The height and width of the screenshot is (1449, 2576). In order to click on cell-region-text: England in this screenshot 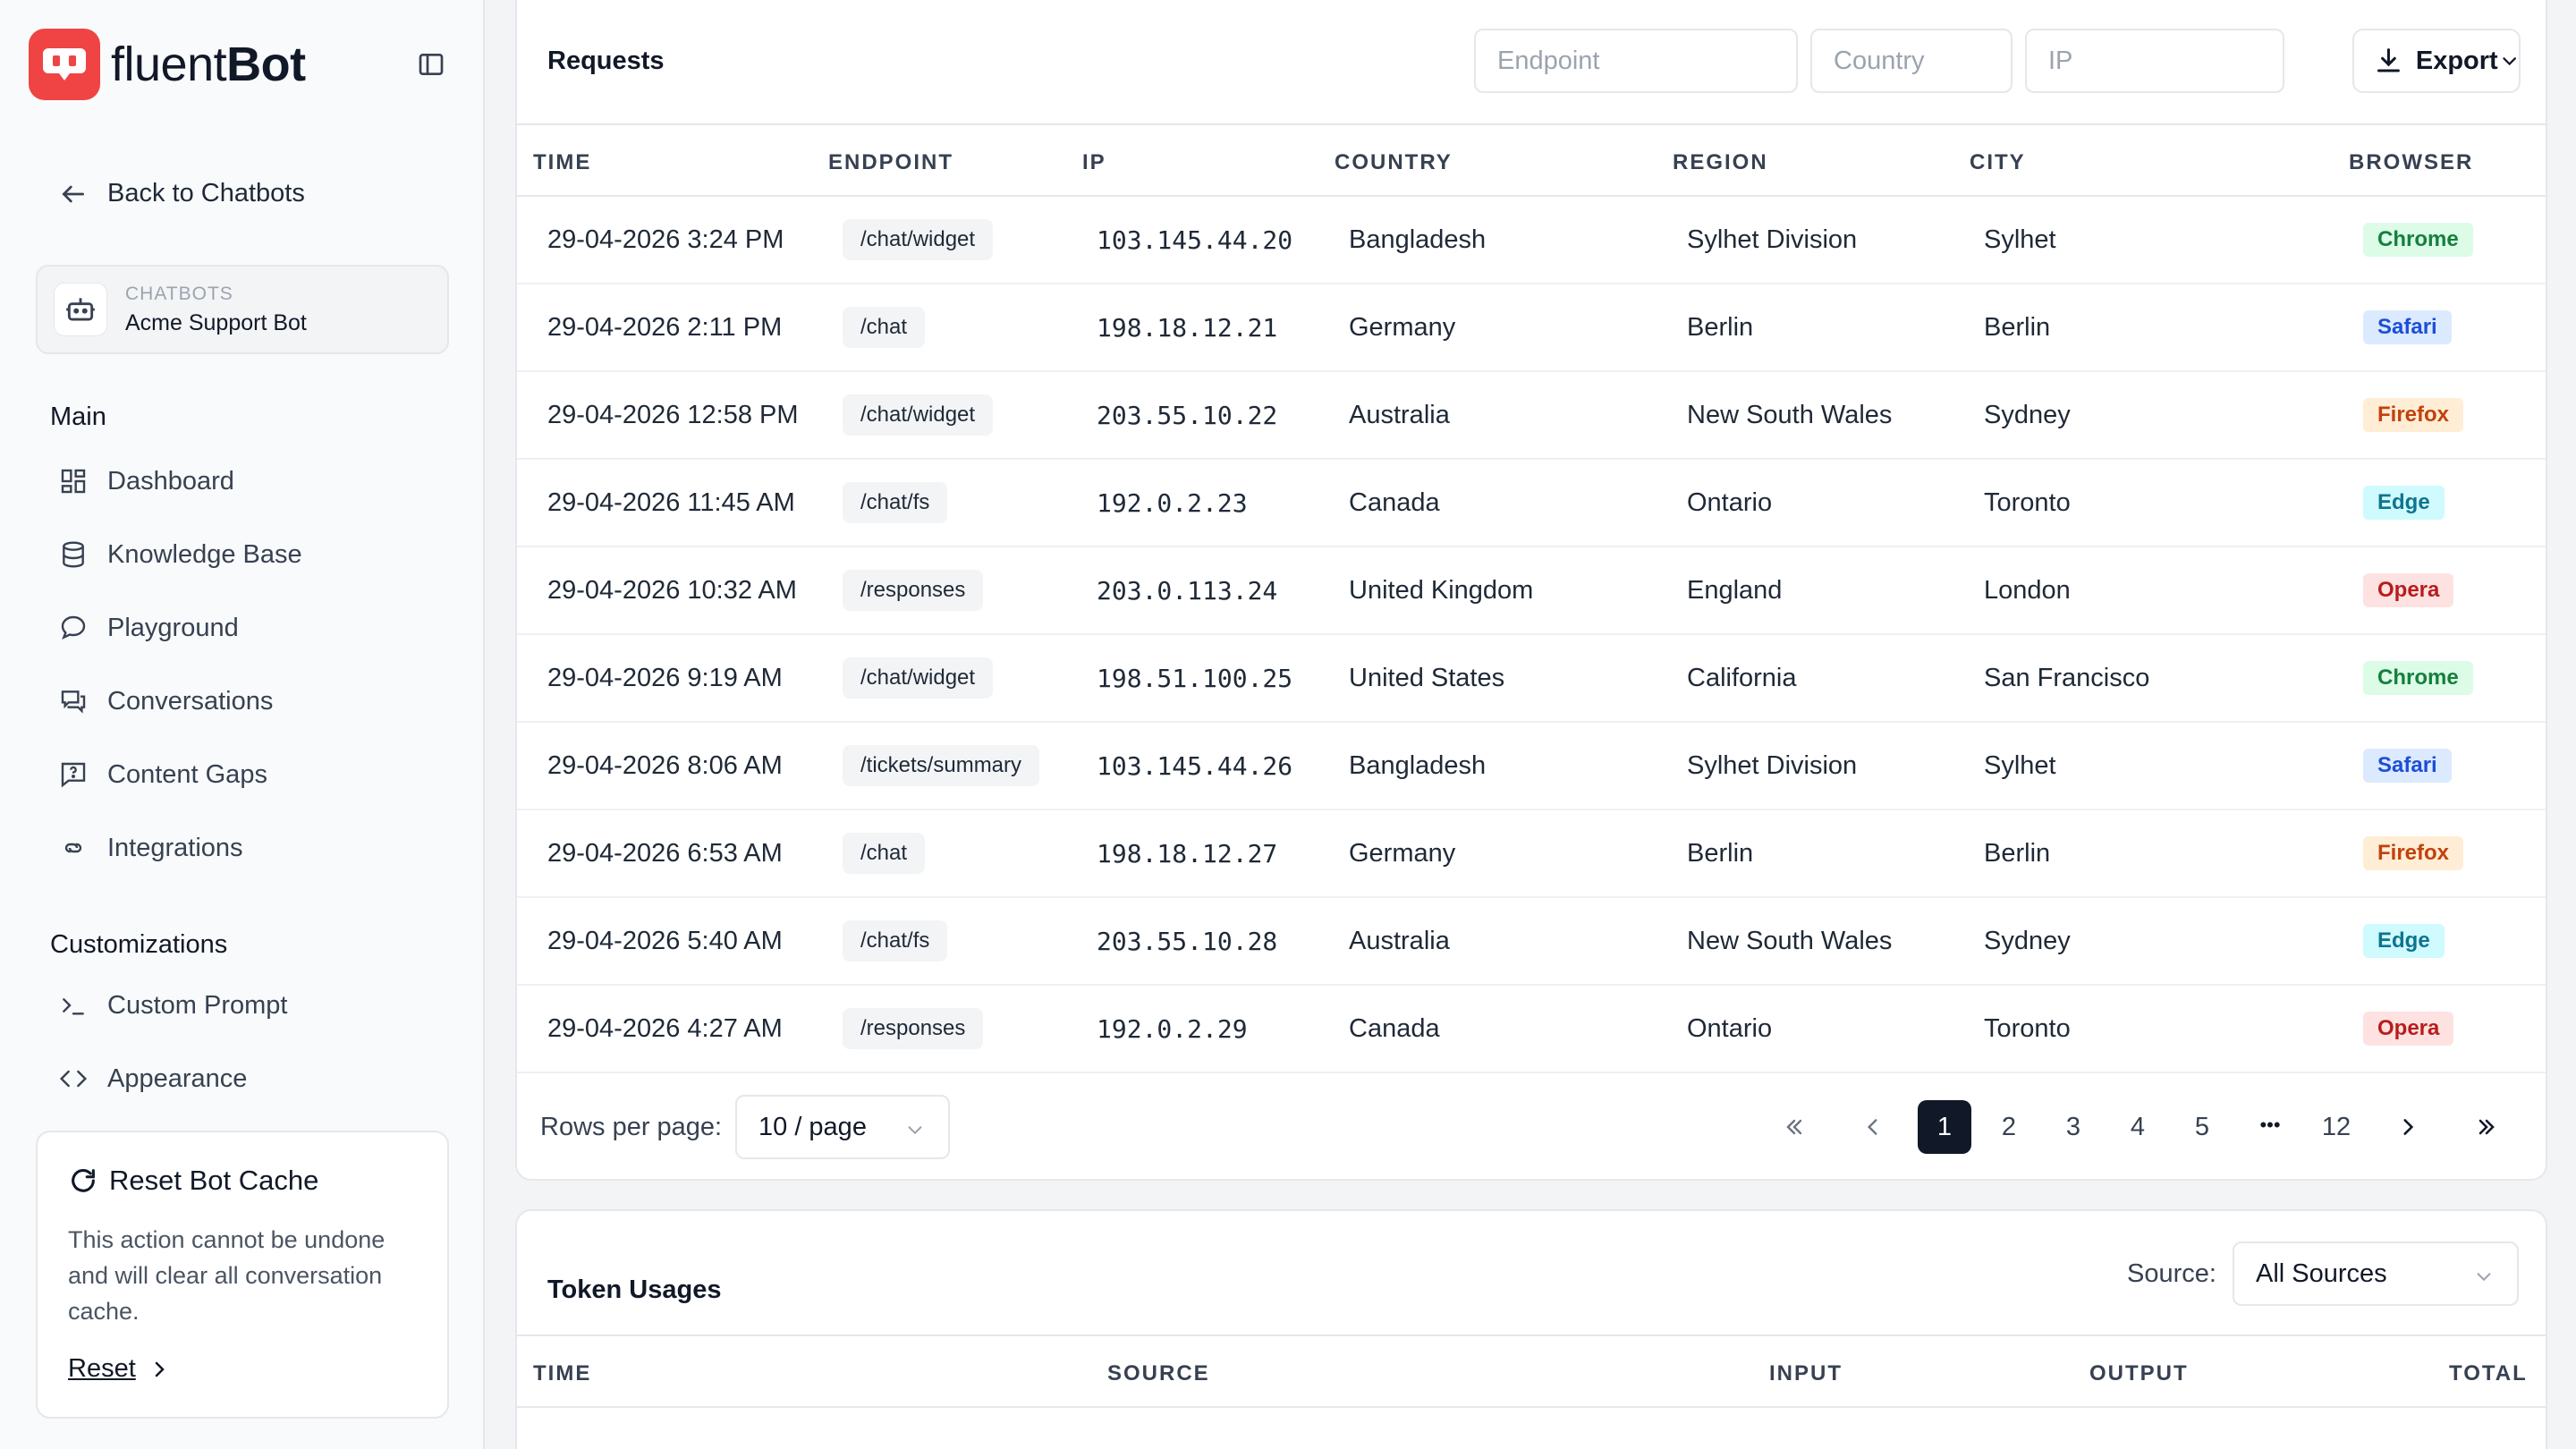, I will do `click(1735, 590)`.